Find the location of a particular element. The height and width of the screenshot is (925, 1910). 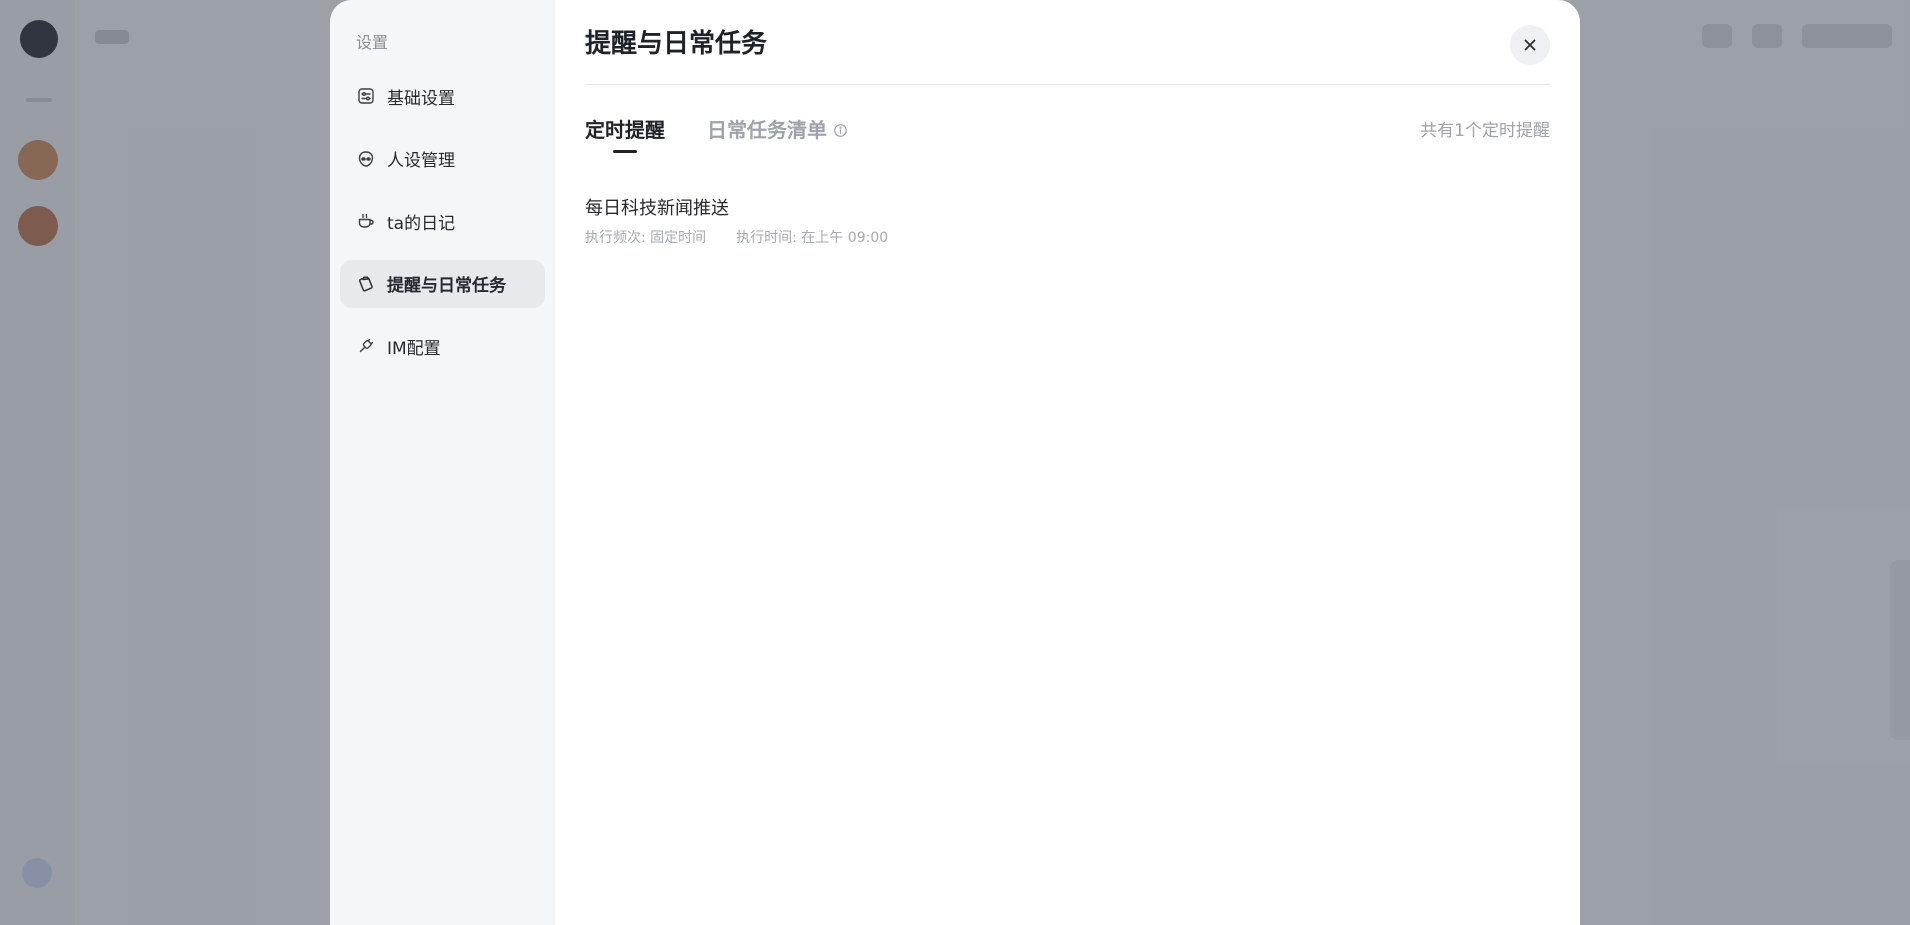

reminder-count: 共有1个定时提醒 is located at coordinates (1485, 131).